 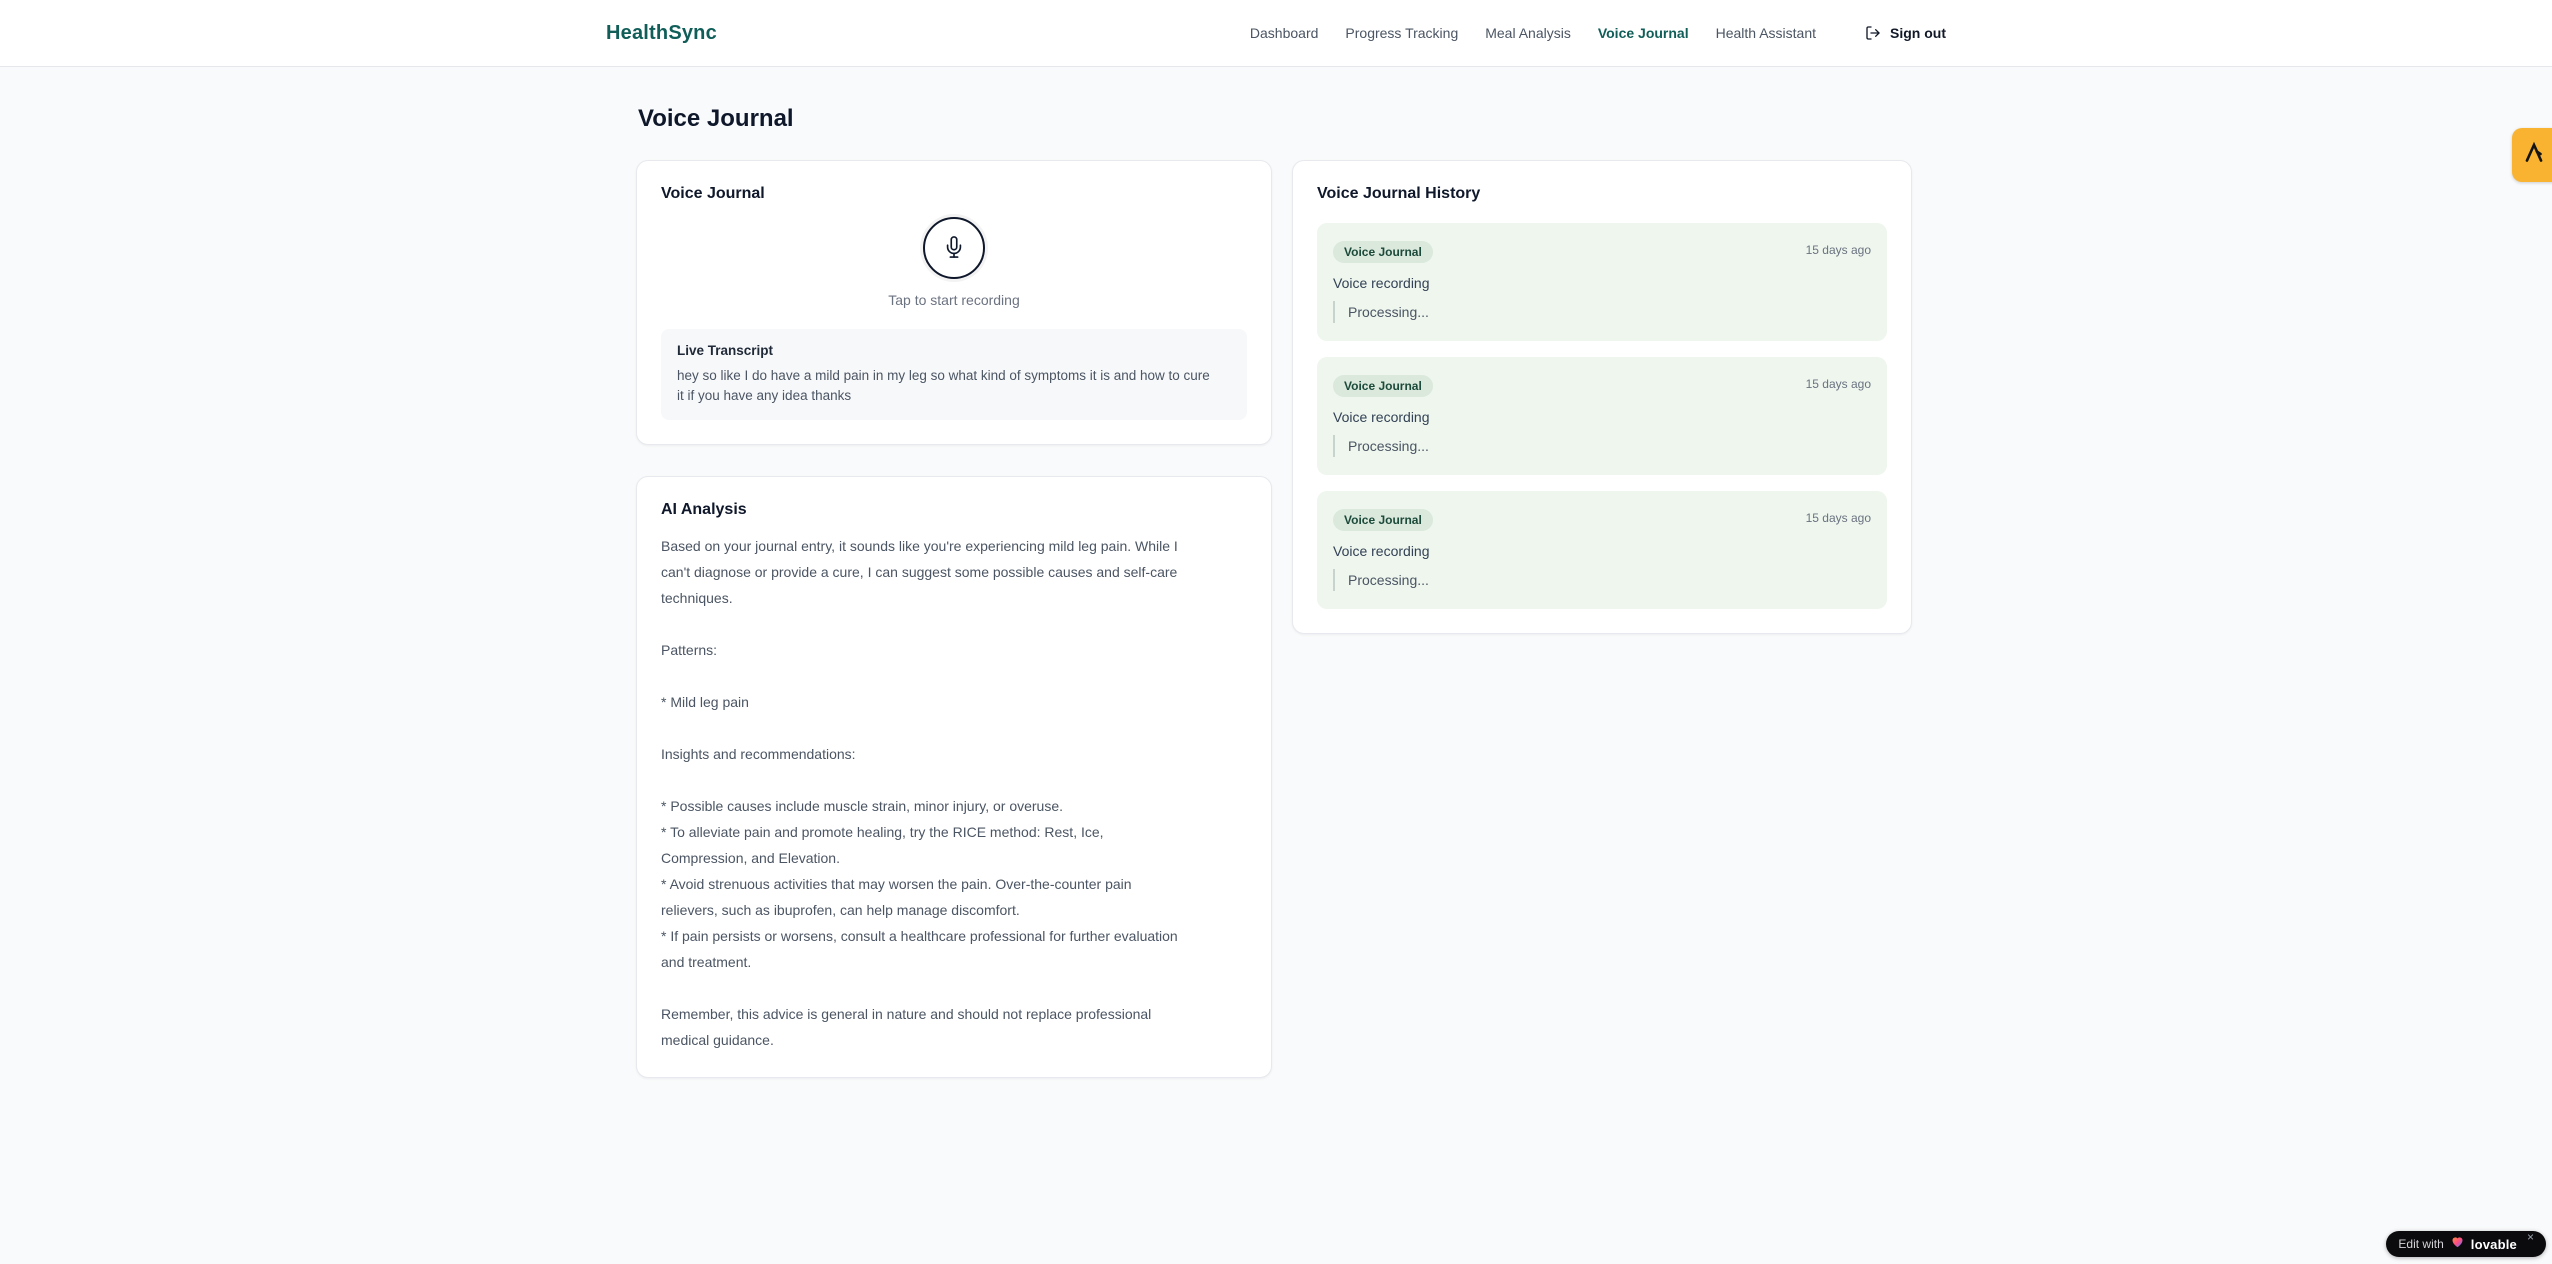 I want to click on edge-tool-tab, so click(x=2532, y=155).